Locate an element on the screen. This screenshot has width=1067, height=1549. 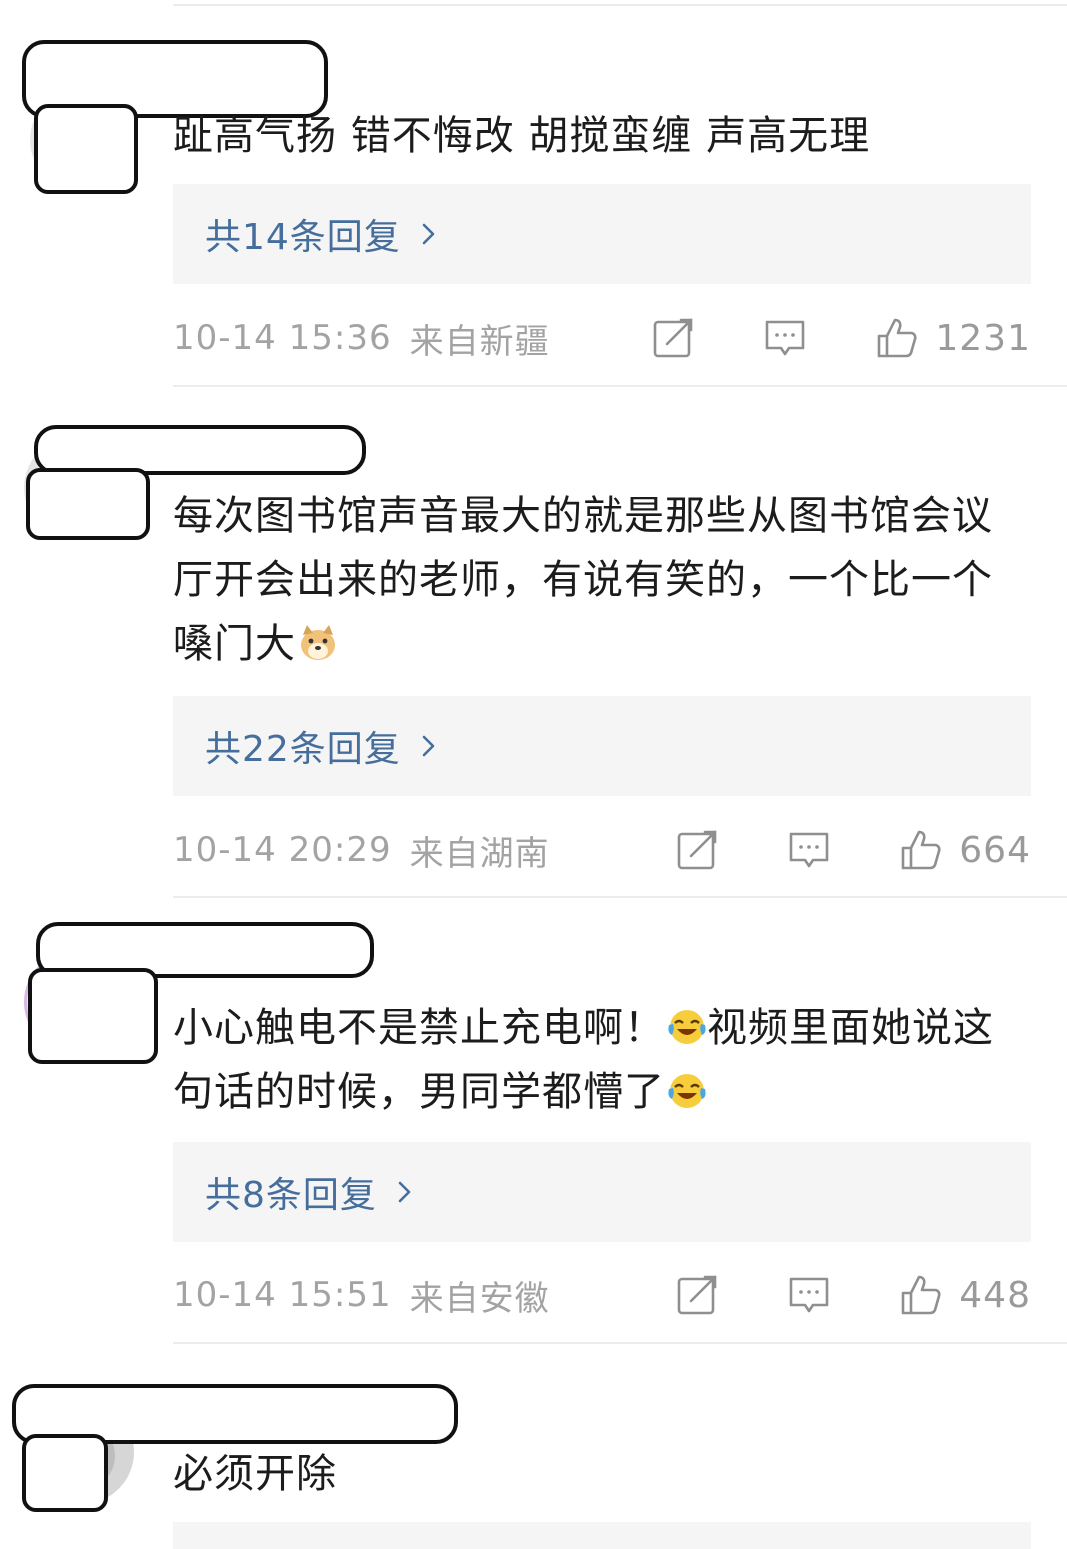
location: 来自安徽 is located at coordinates (479, 1298).